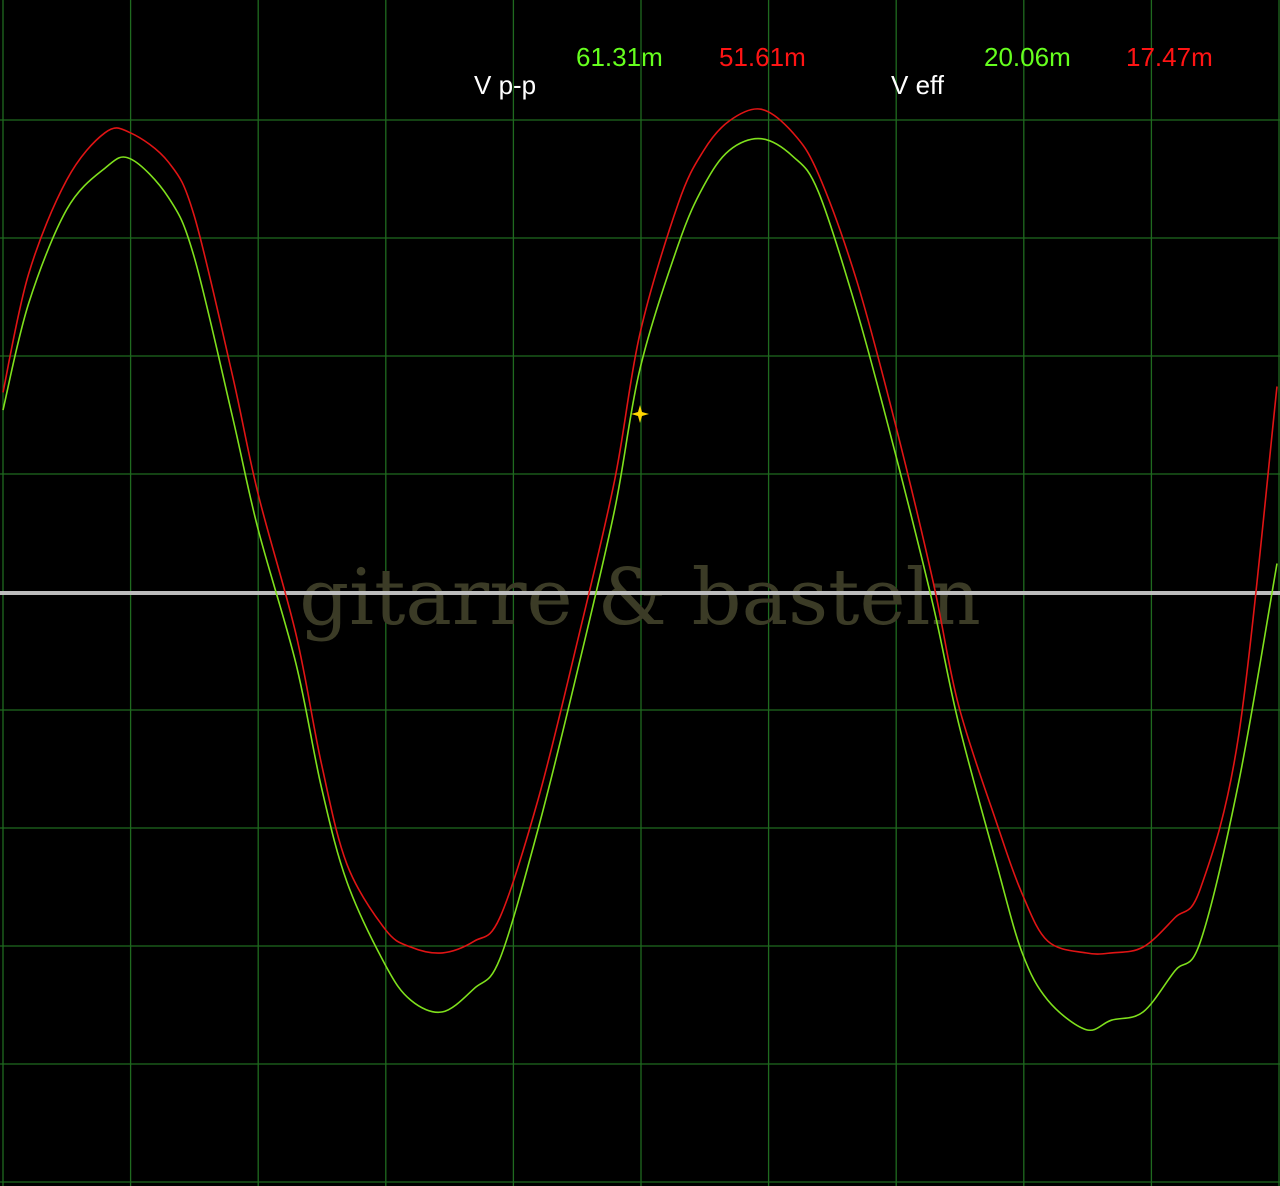 Image resolution: width=1280 pixels, height=1186 pixels. I want to click on vpp-label: V p-p, so click(505, 85).